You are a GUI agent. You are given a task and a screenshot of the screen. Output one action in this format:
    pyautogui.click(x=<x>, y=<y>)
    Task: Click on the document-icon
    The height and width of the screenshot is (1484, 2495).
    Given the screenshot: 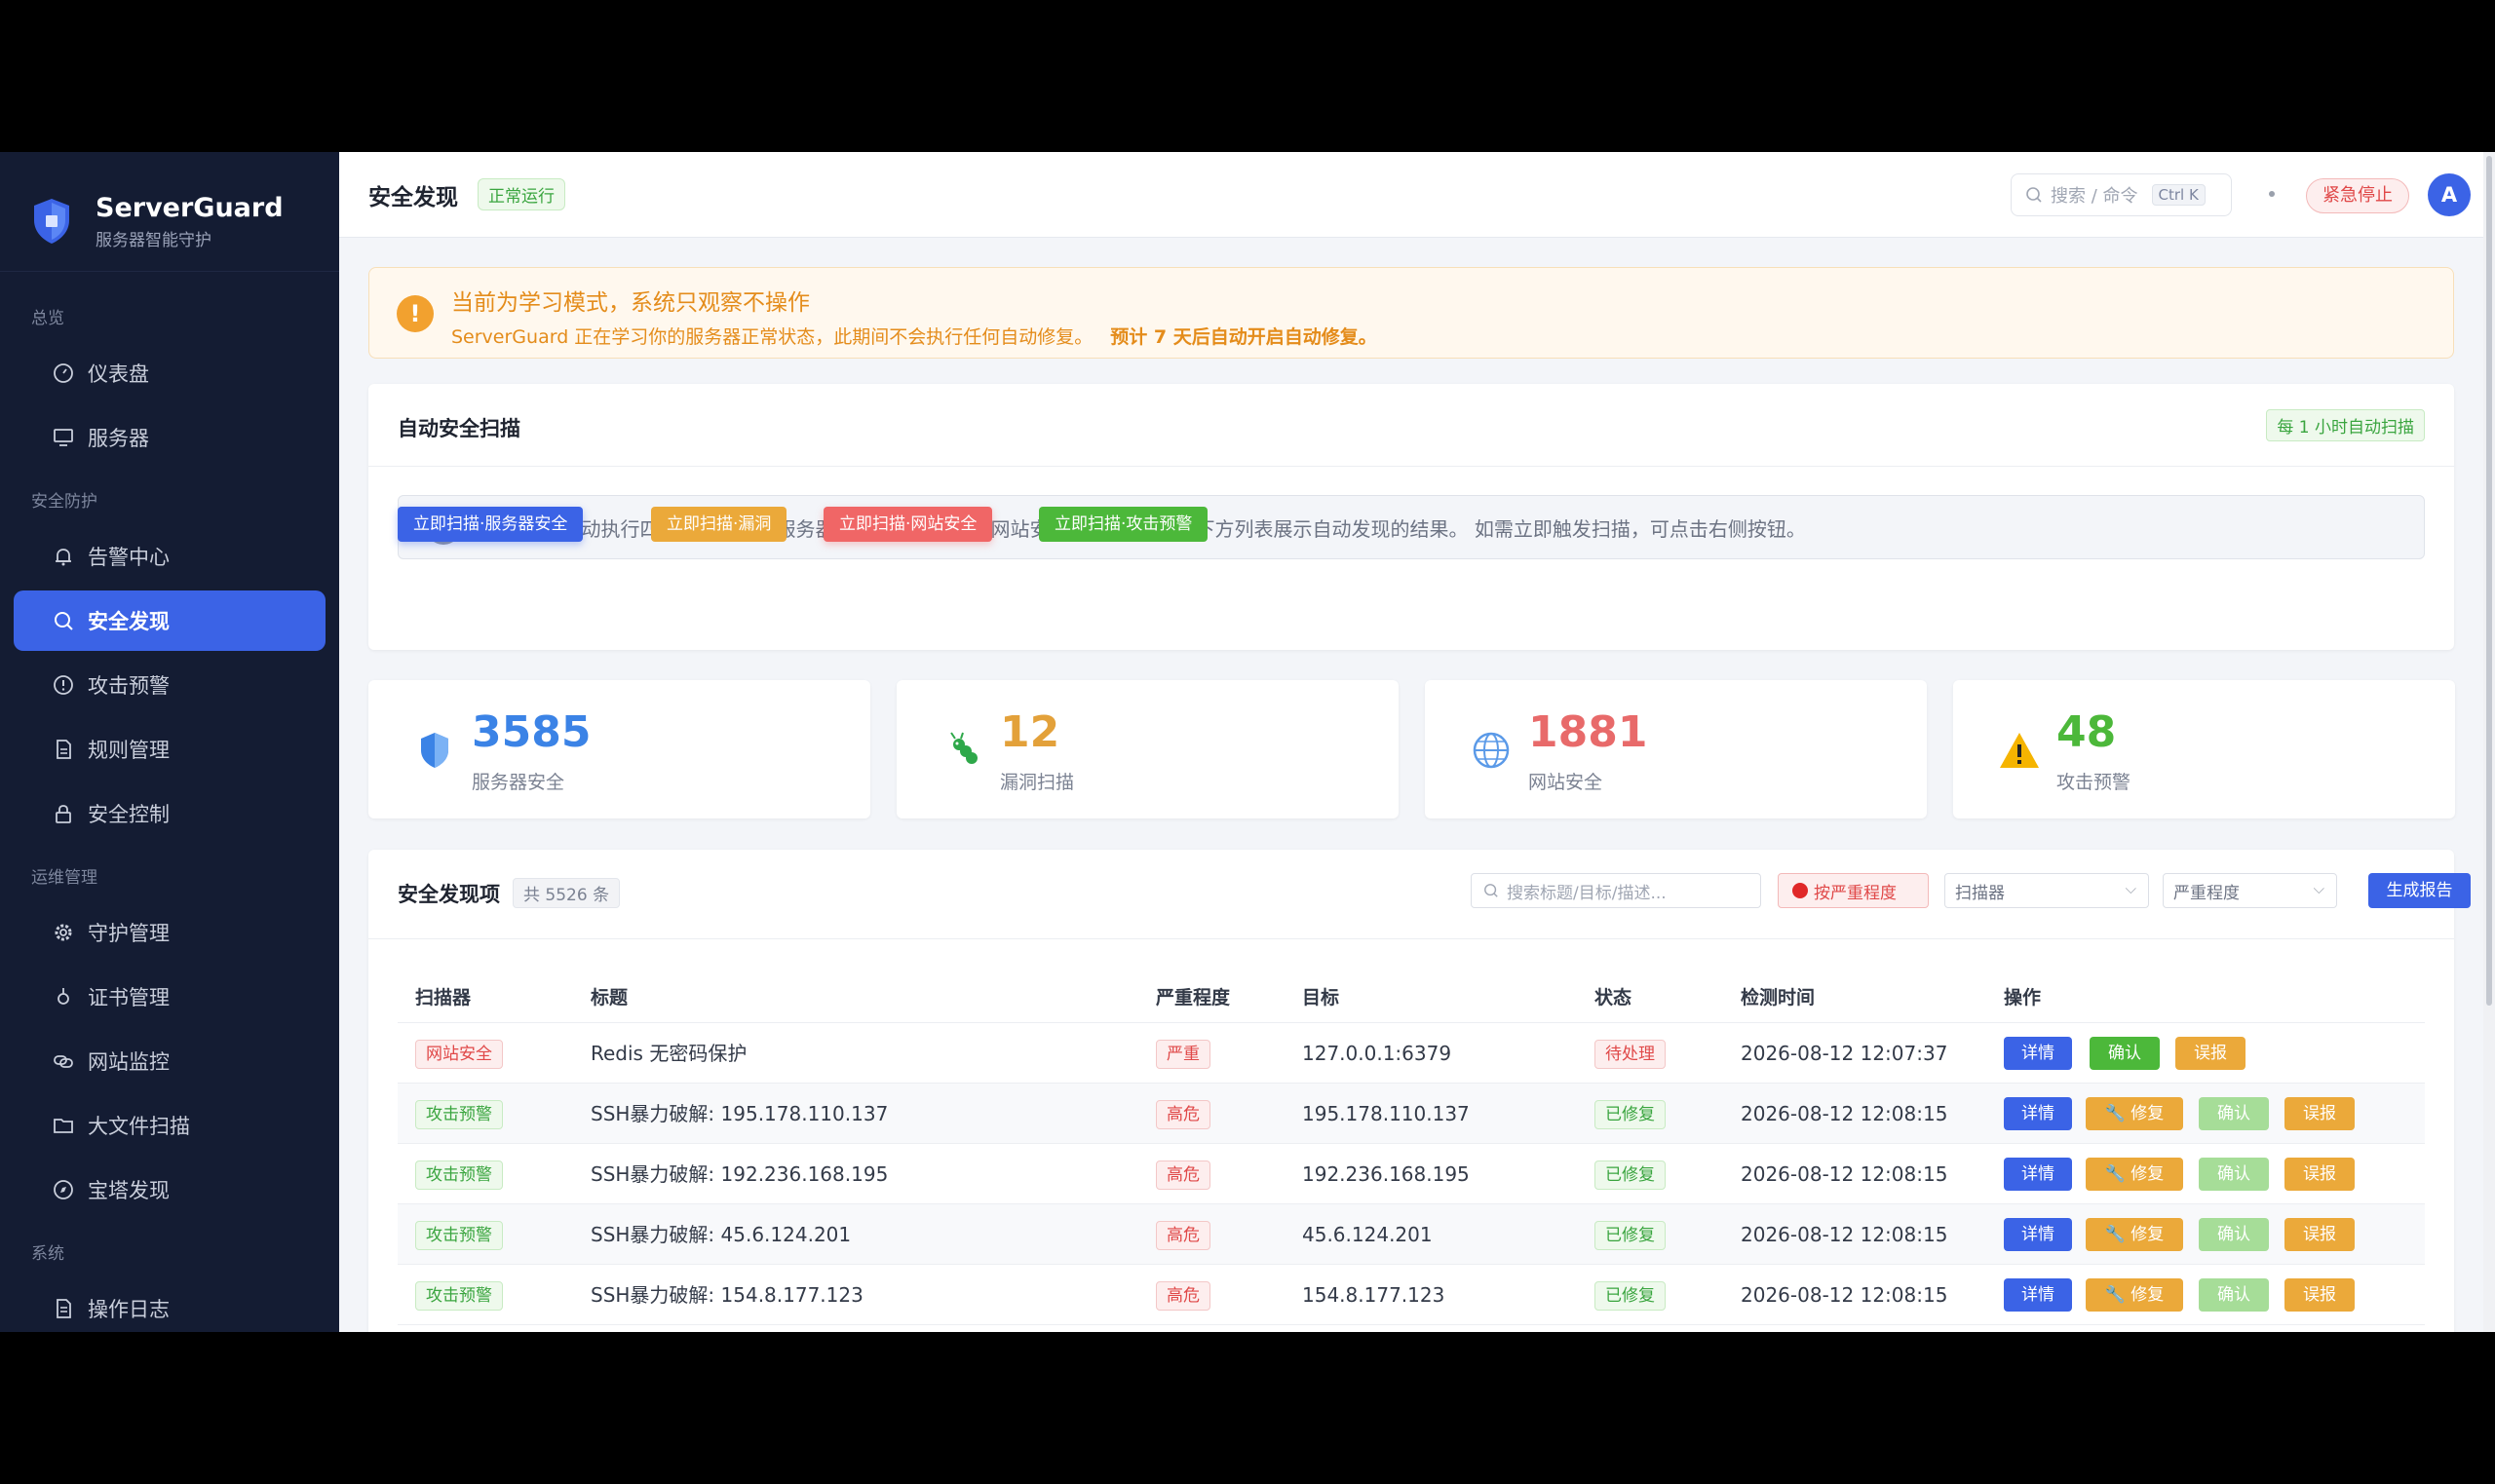 What is the action you would take?
    pyautogui.click(x=63, y=749)
    